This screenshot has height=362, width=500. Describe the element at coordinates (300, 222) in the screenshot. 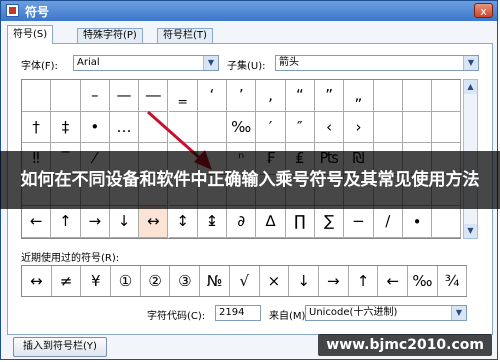

I see `symbol-cell: ∏` at that location.